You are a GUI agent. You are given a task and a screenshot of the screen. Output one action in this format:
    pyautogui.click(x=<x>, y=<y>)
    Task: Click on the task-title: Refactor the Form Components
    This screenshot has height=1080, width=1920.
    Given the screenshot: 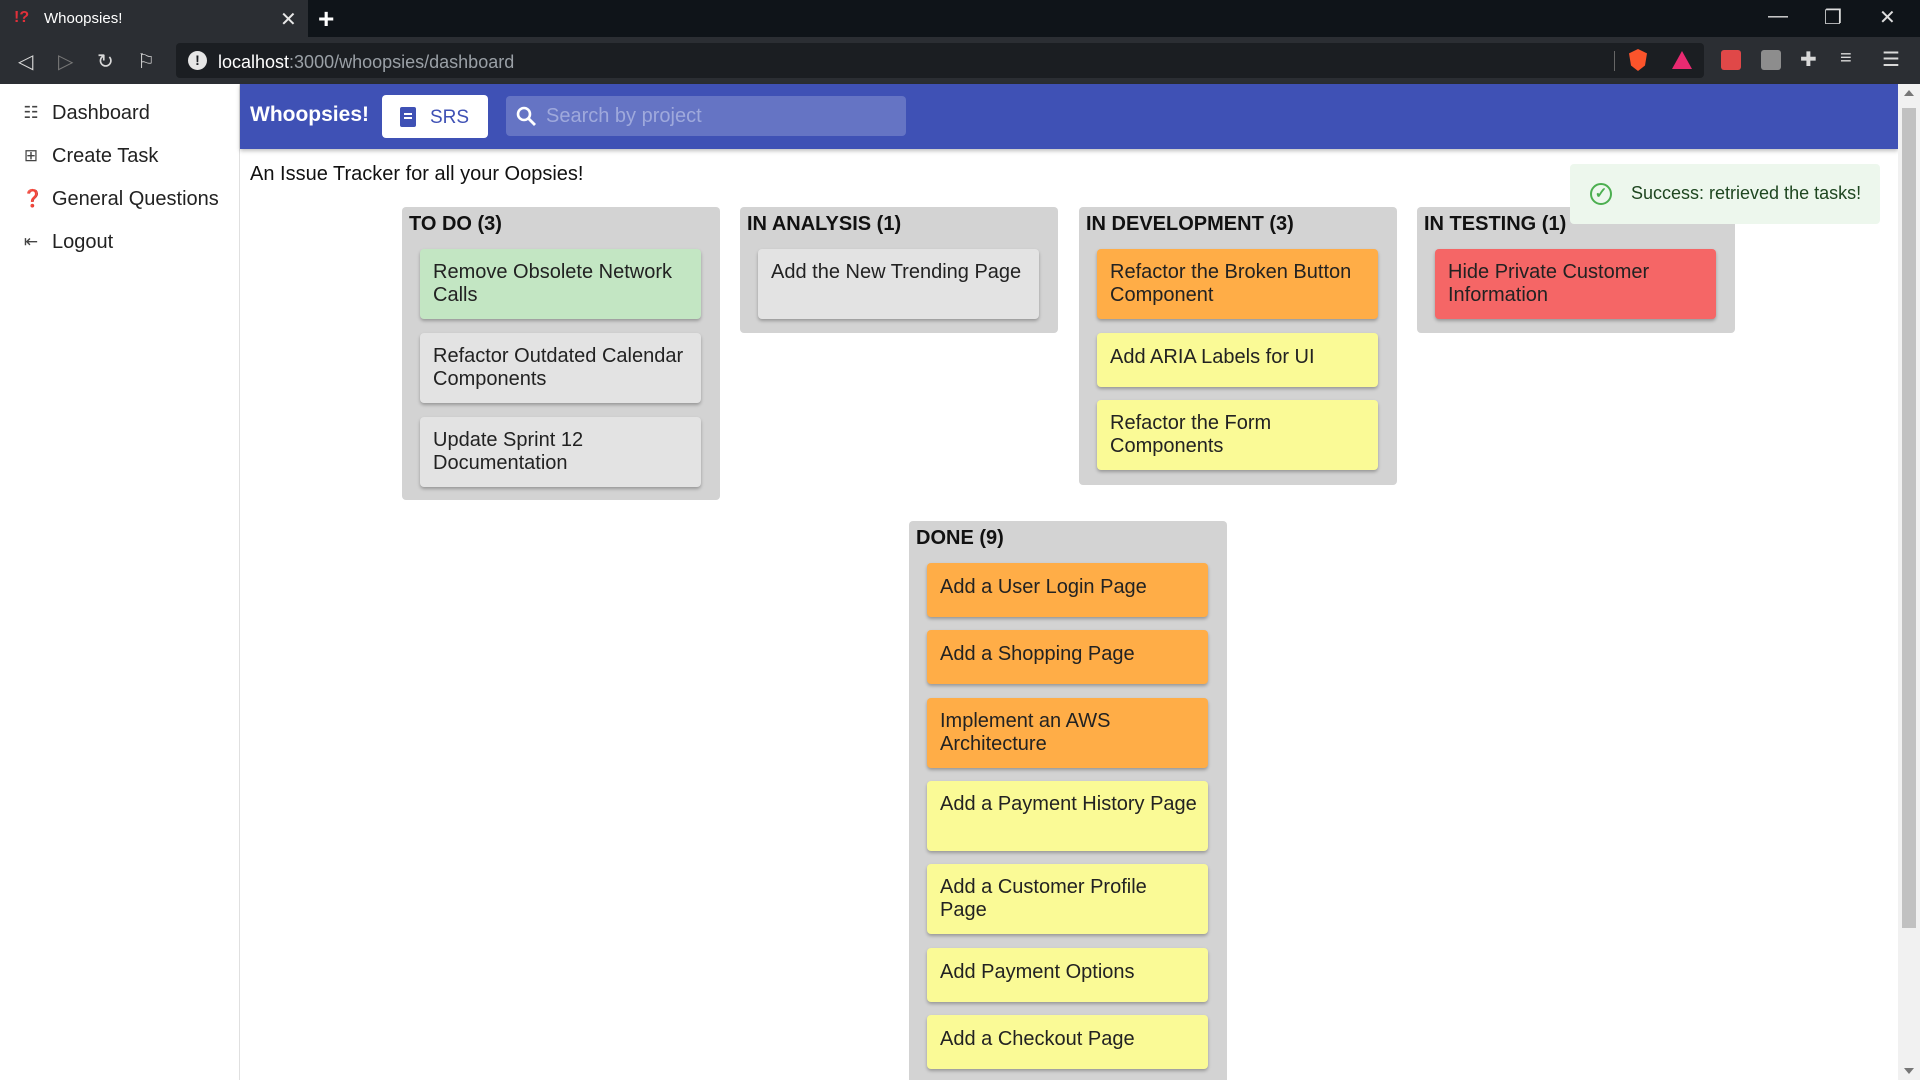 What is the action you would take?
    pyautogui.click(x=1191, y=434)
    